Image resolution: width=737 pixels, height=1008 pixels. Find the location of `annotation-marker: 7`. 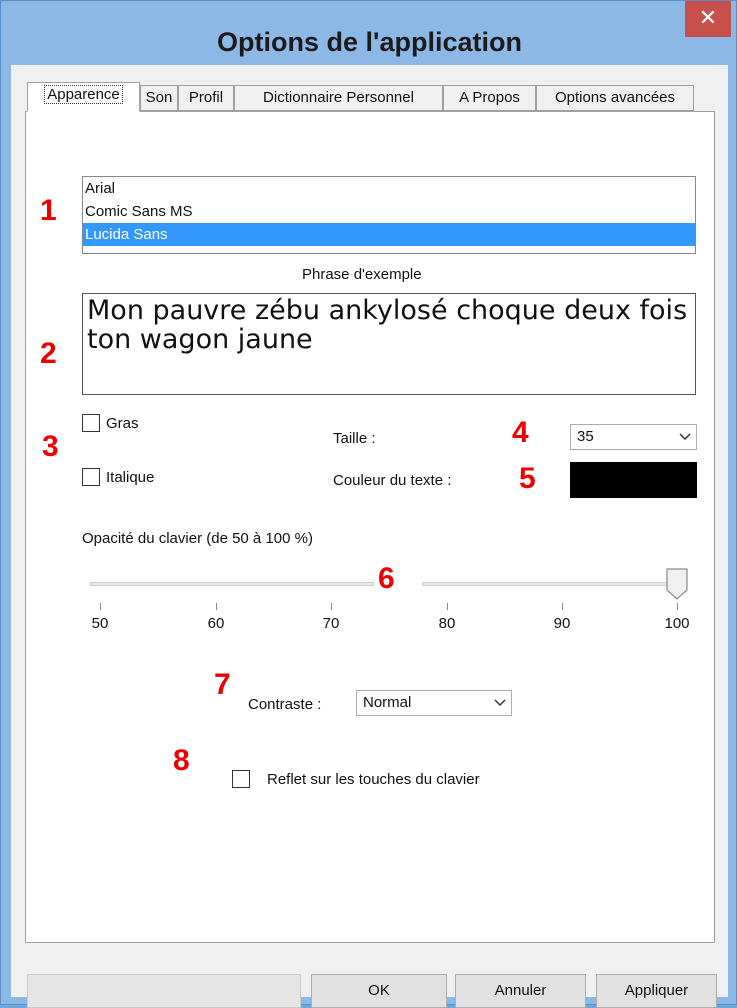

annotation-marker: 7 is located at coordinates (222, 684).